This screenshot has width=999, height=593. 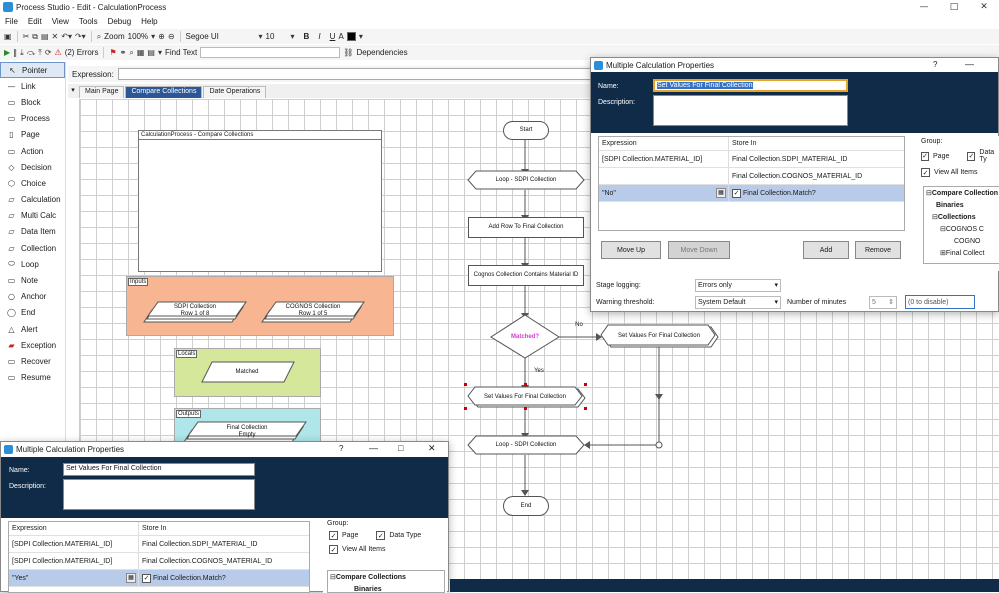 I want to click on data-tree: ⊟ Compare Collections Binaries, so click(x=386, y=581).